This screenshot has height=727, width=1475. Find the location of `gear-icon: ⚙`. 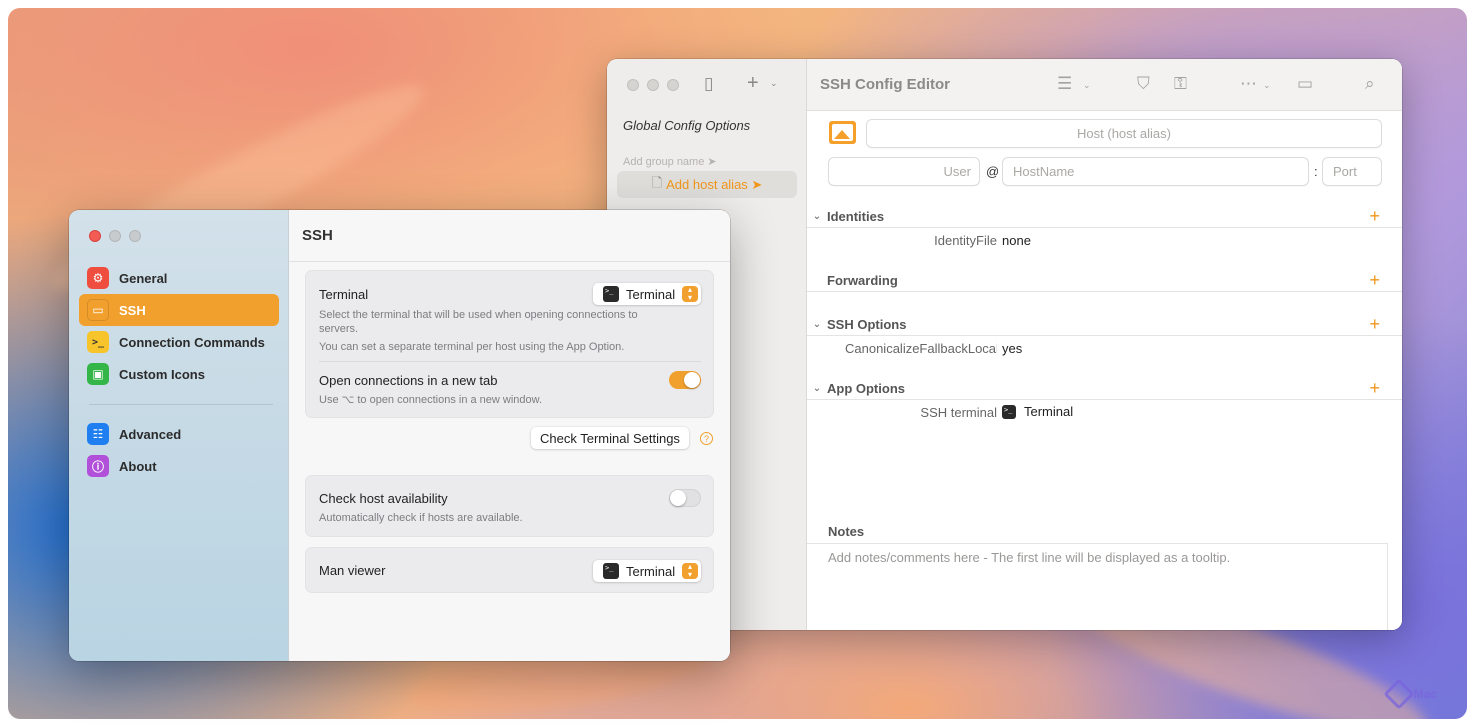

gear-icon: ⚙ is located at coordinates (98, 278).